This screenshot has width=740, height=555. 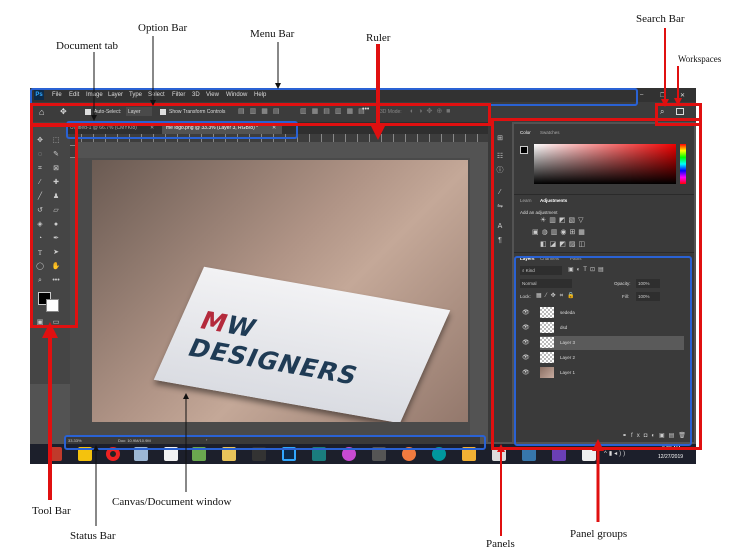 What do you see at coordinates (172, 502) in the screenshot?
I see `canvas-label: Canvas/Document window` at bounding box center [172, 502].